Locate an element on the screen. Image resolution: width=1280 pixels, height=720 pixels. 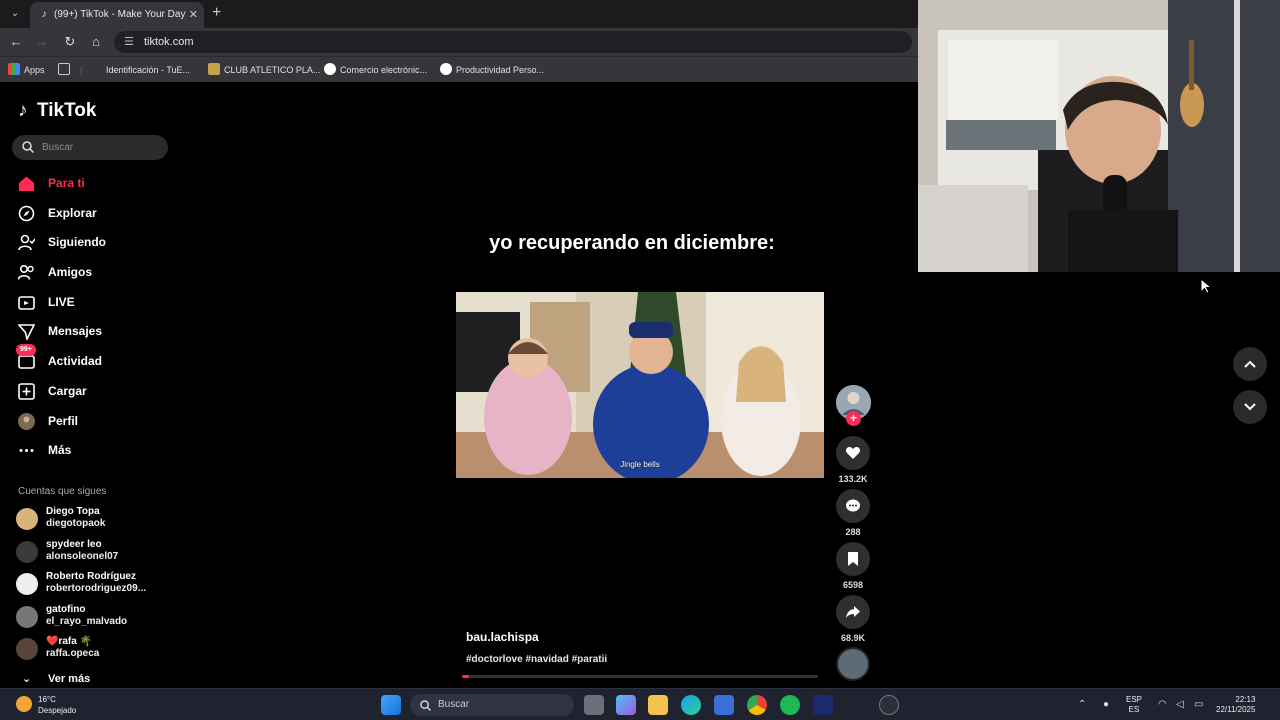
save-count: 6598 is located at coordinates (853, 585).